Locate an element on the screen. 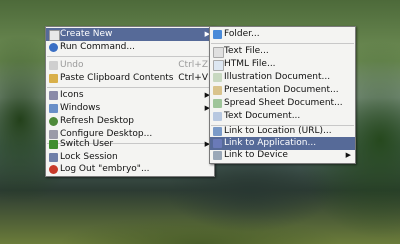 This screenshot has height=244, width=400. folder-new-icon is located at coordinates (54, 35).